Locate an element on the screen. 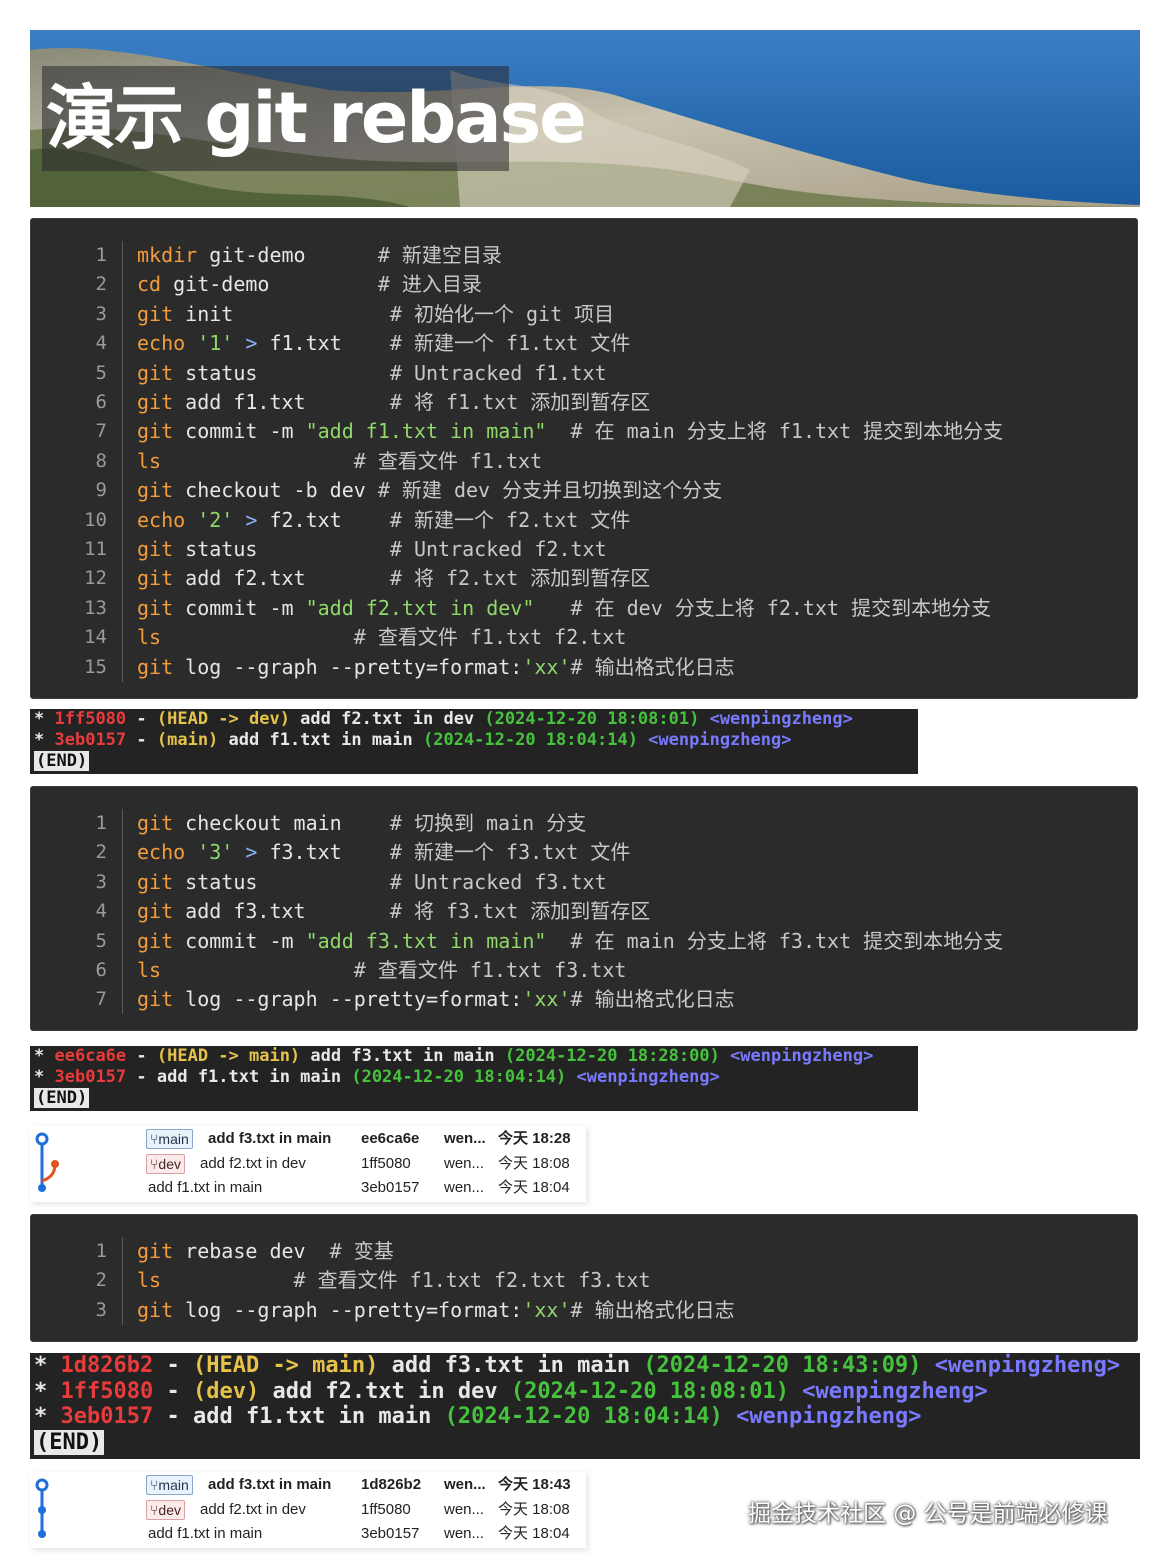 The width and height of the screenshot is (1170, 1559). argument: init is located at coordinates (203, 313).